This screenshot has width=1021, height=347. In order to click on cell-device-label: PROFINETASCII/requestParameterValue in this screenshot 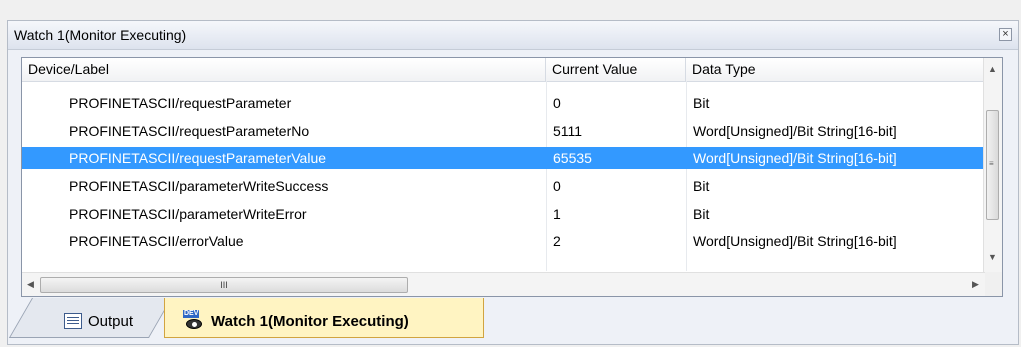, I will do `click(198, 158)`.